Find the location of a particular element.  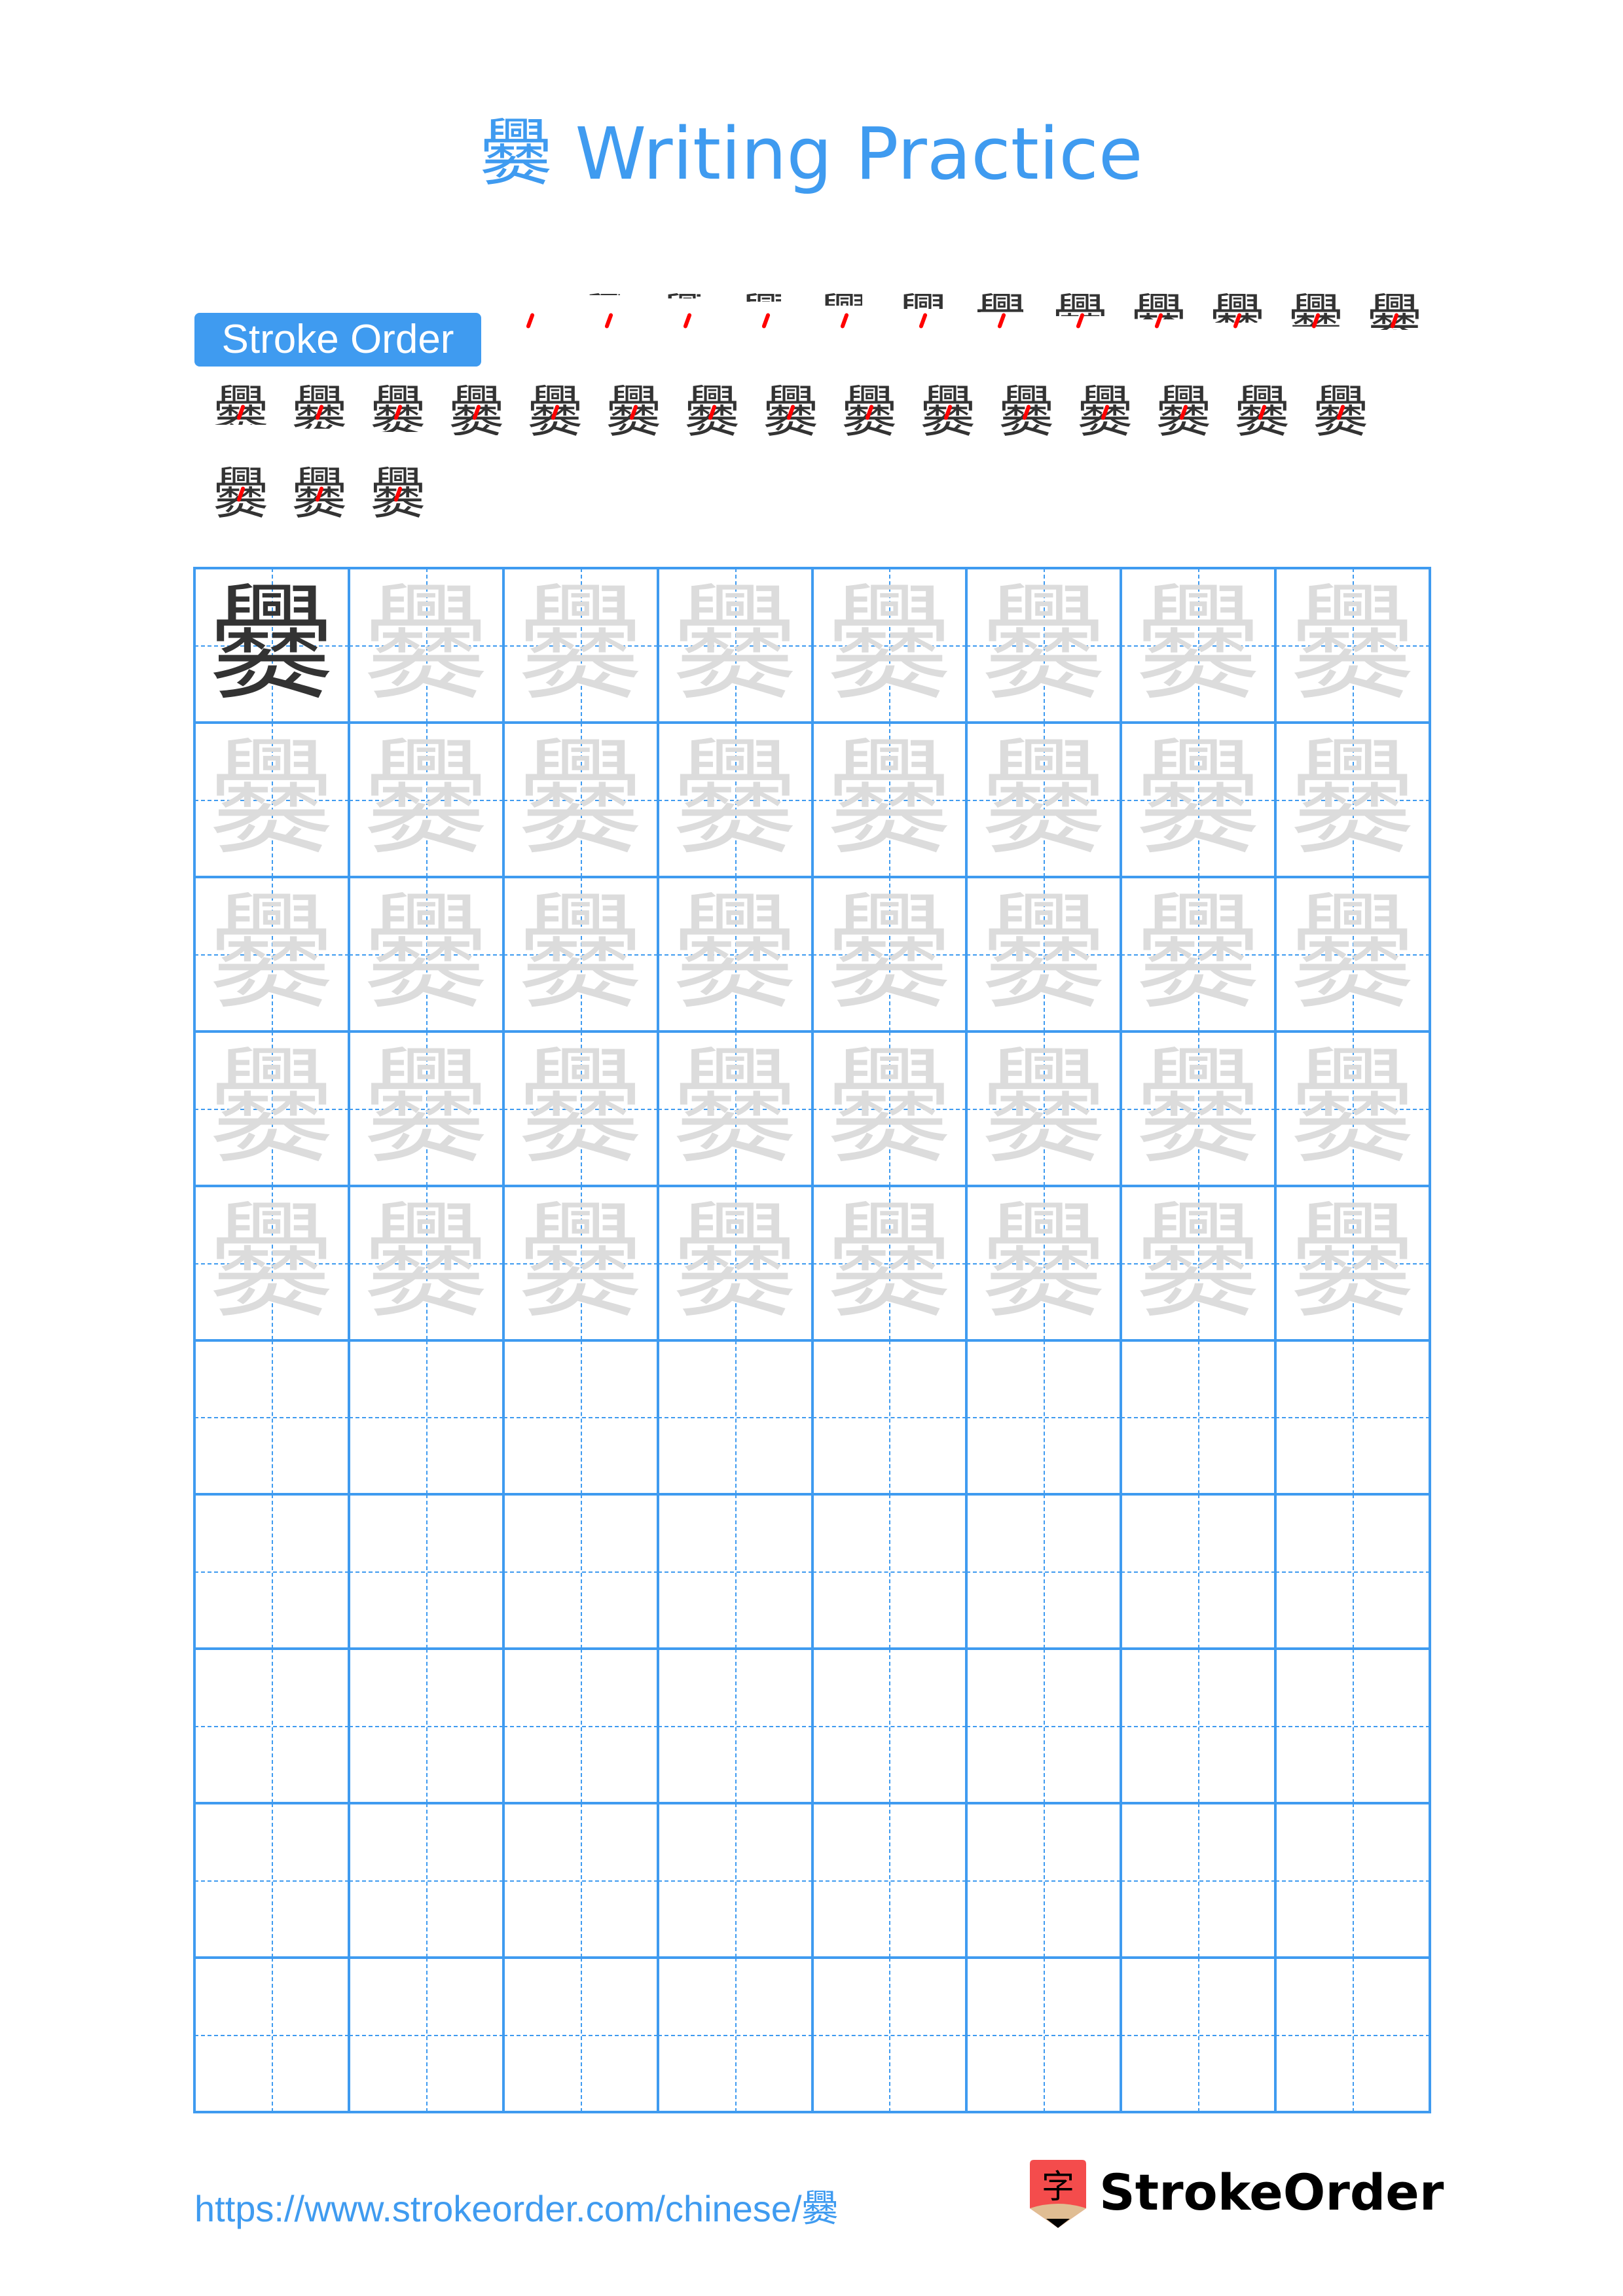

footer-url-link: https://www.strokeorder.com/chinese/爨 is located at coordinates (516, 2206).